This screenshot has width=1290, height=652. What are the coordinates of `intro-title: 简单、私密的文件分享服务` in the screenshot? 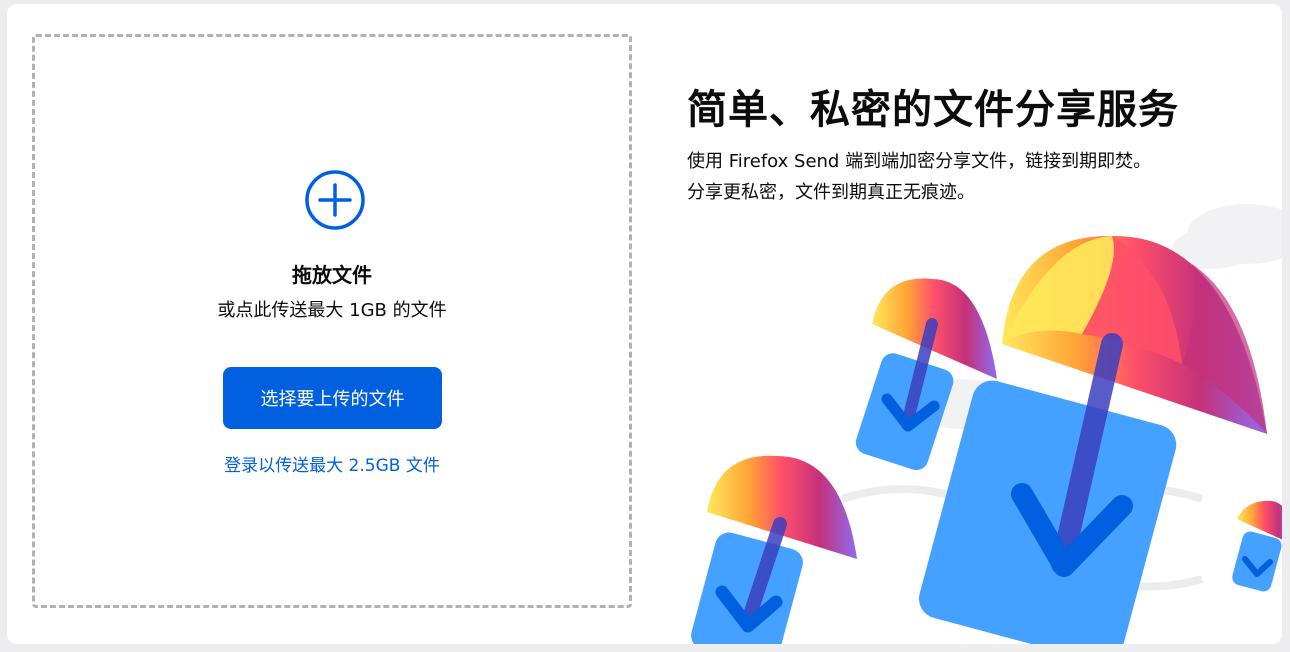 It's located at (933, 110).